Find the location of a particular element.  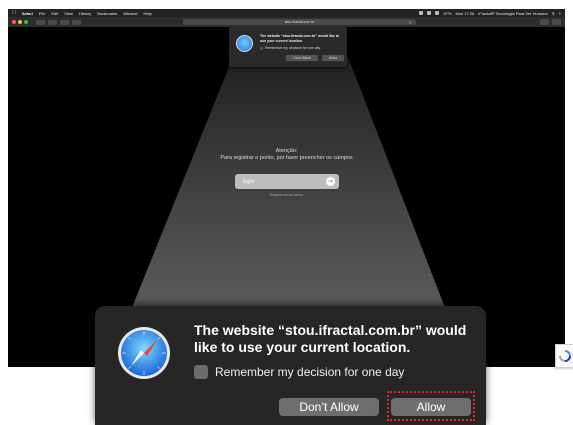

remember-option: Remember my decision for one day is located at coordinates (299, 372).